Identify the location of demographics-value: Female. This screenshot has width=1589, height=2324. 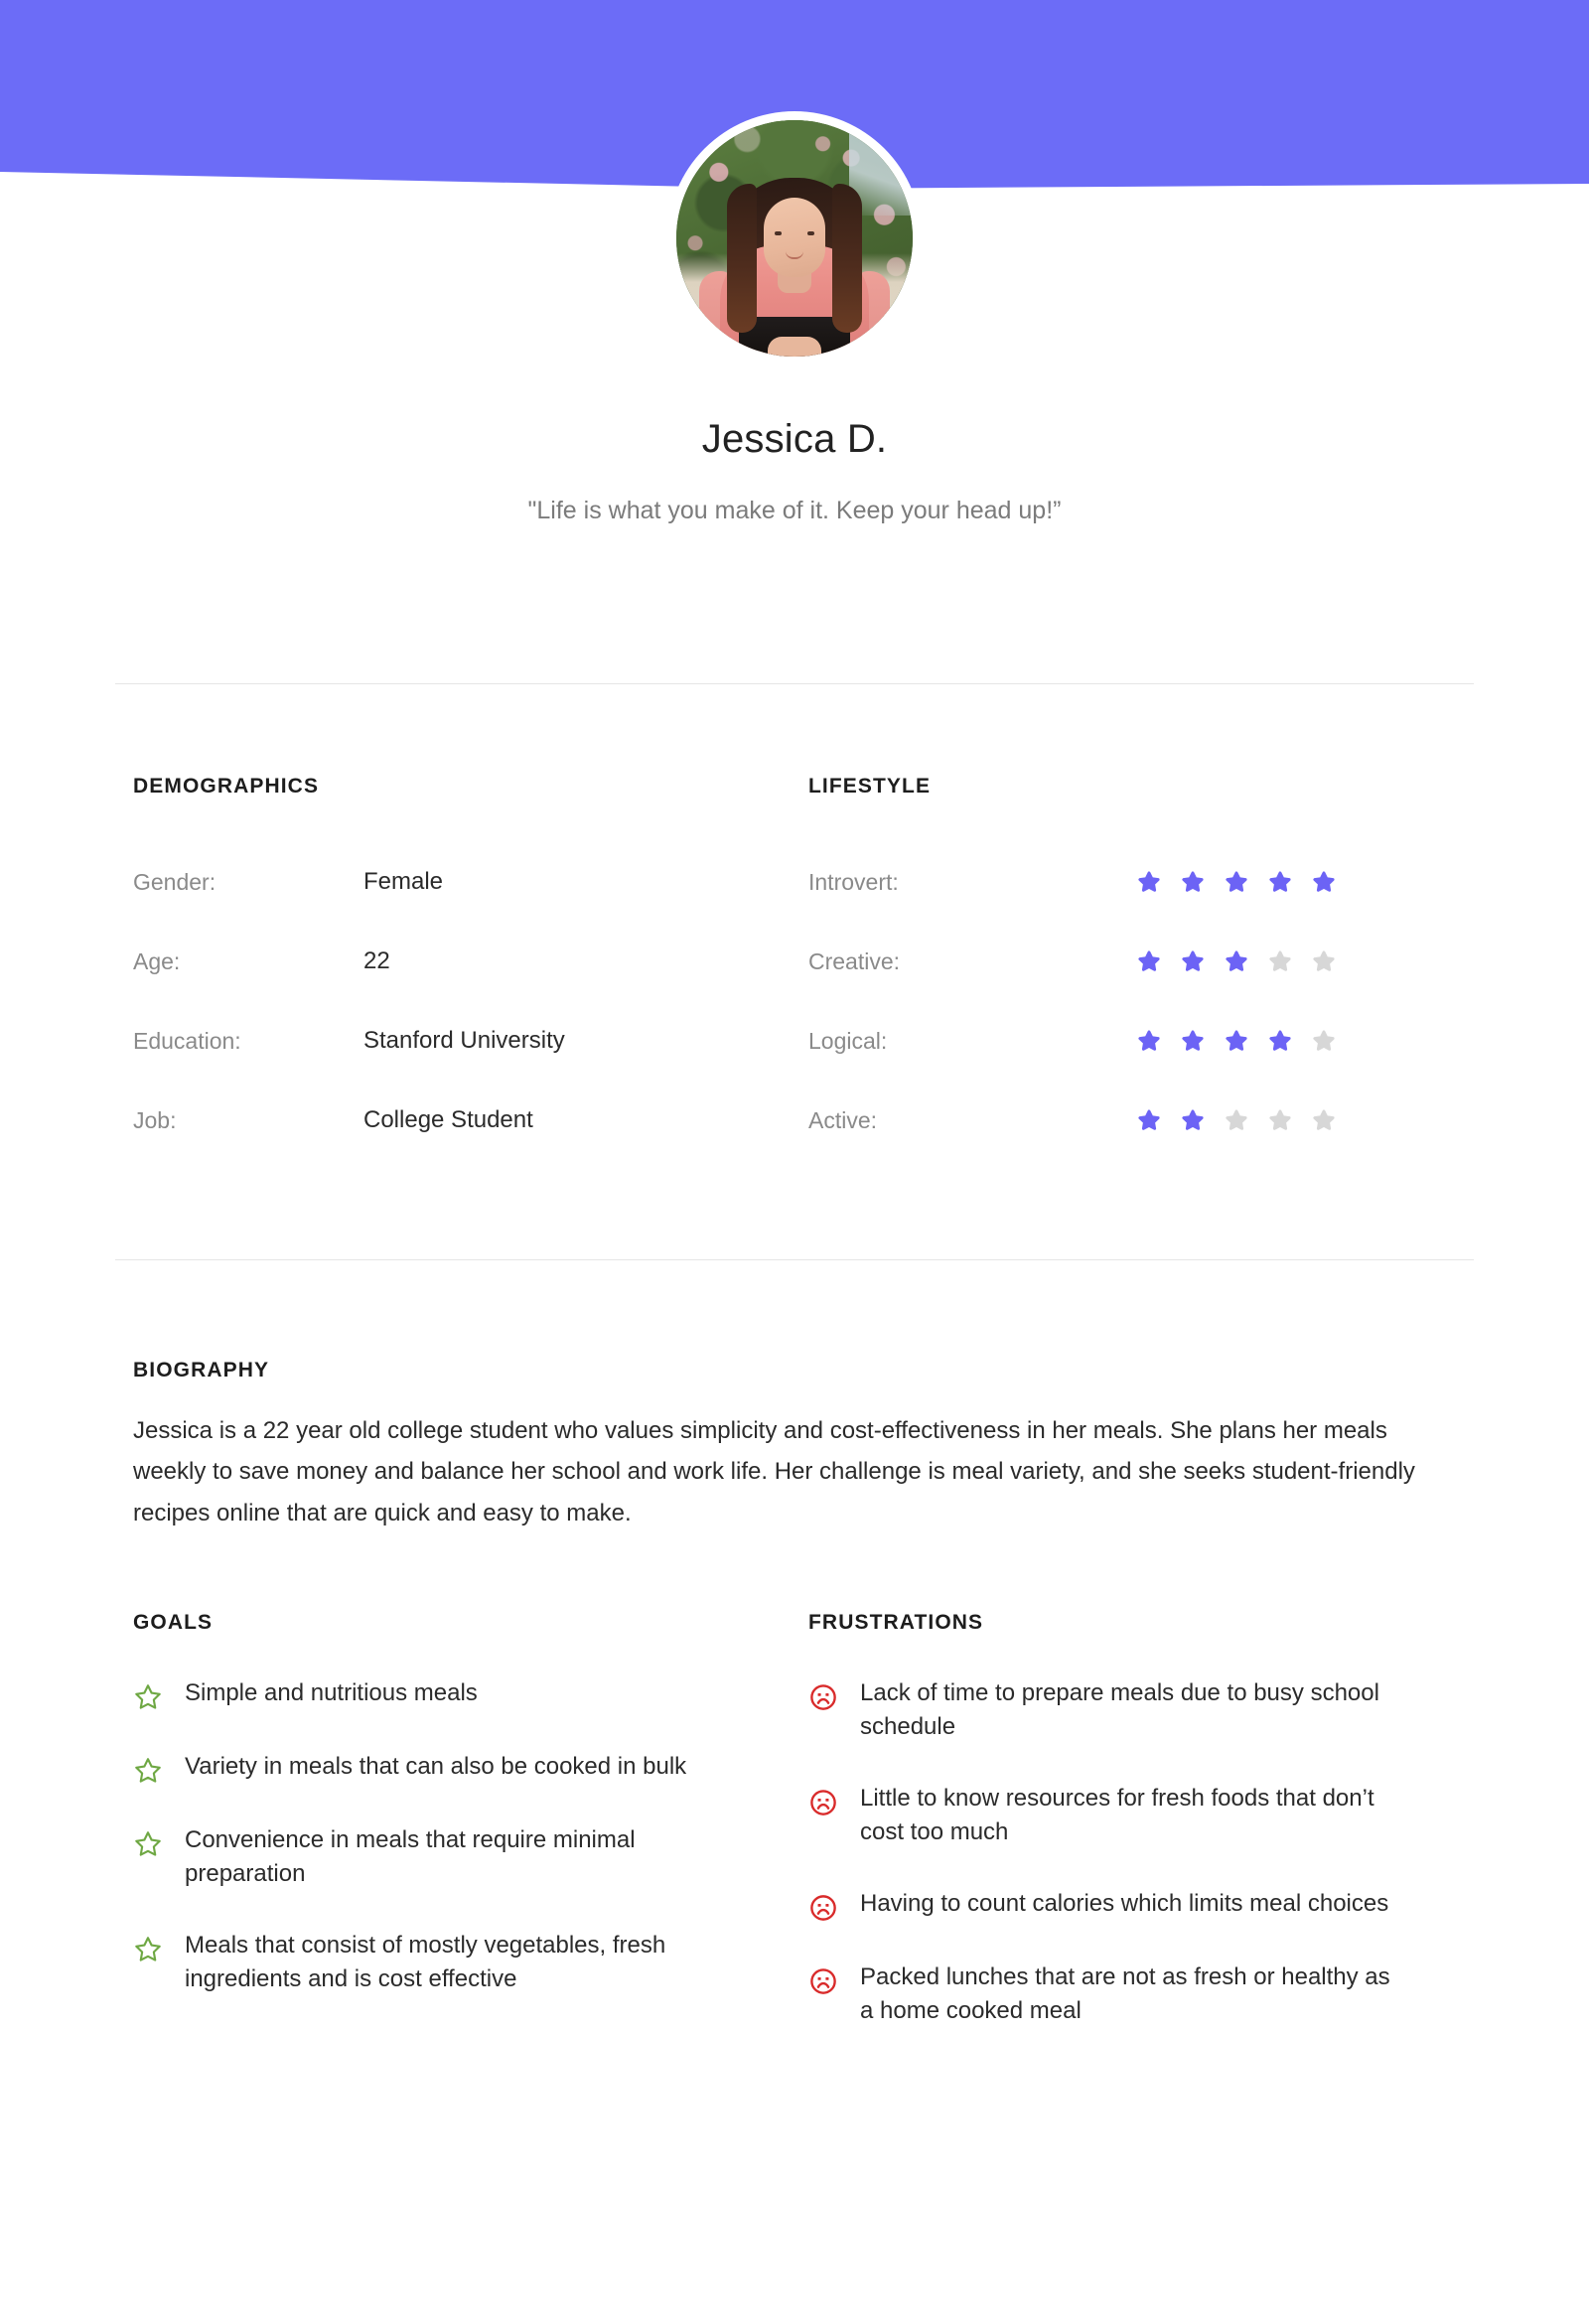
(403, 881).